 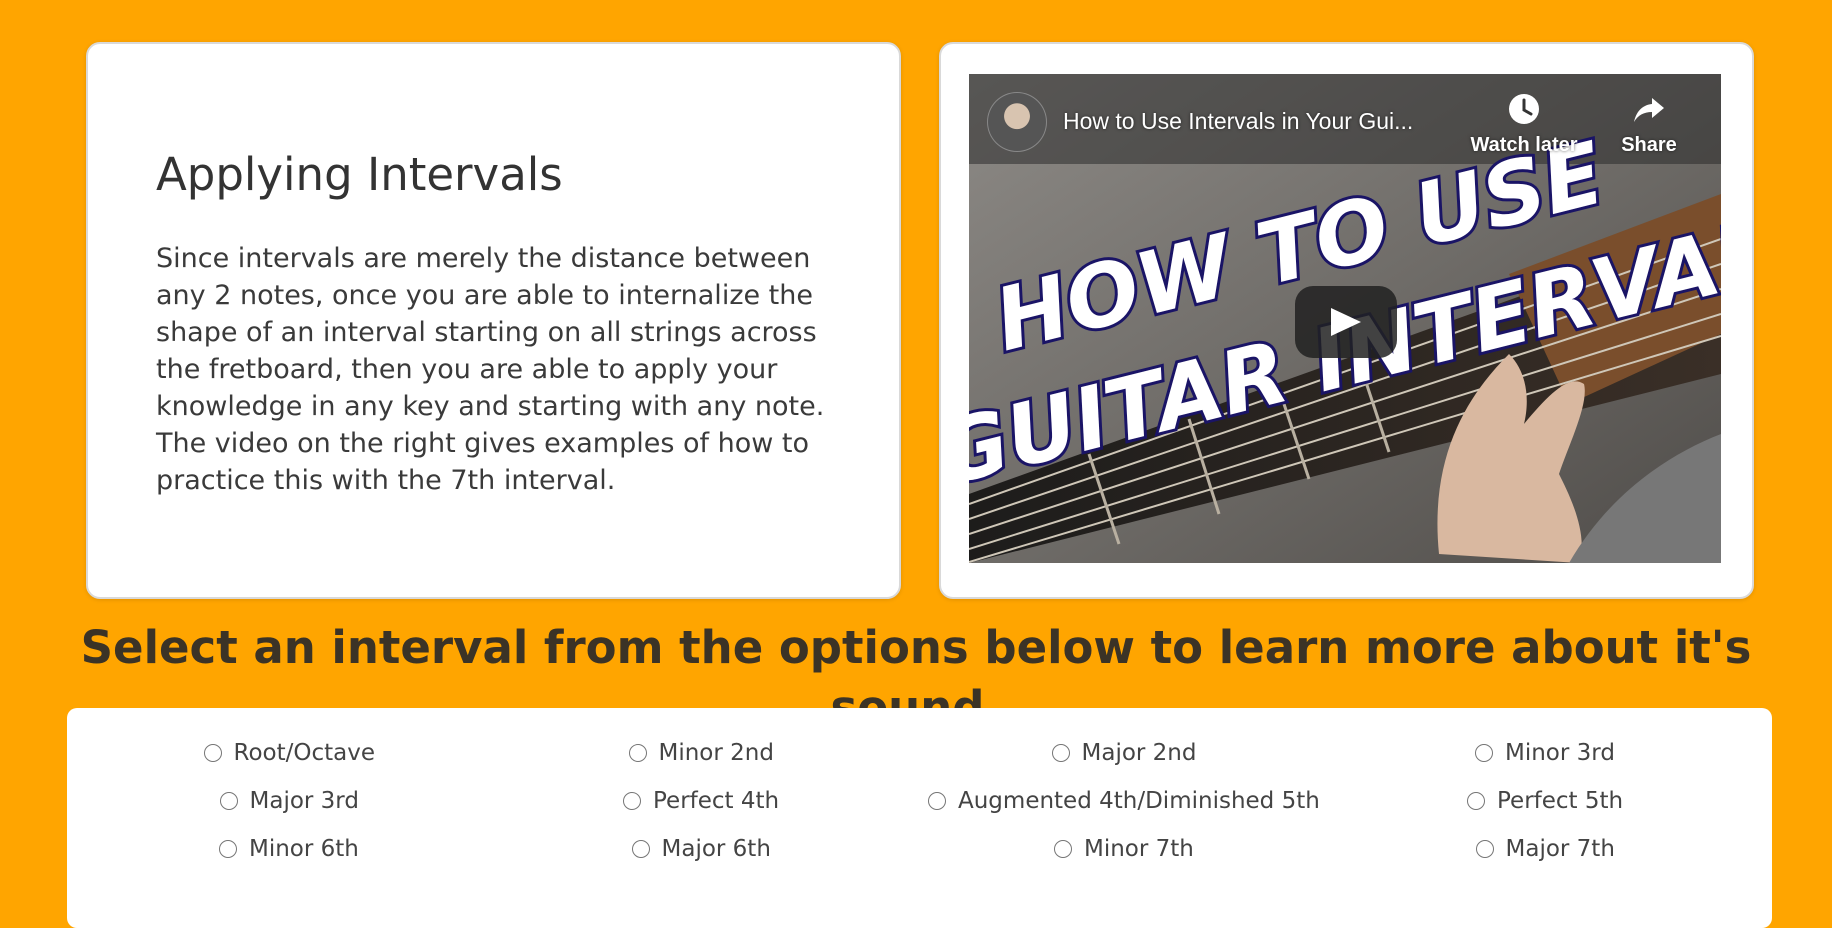 I want to click on interval-option: Augmented 4th/Diminished 5th, so click(x=1124, y=801).